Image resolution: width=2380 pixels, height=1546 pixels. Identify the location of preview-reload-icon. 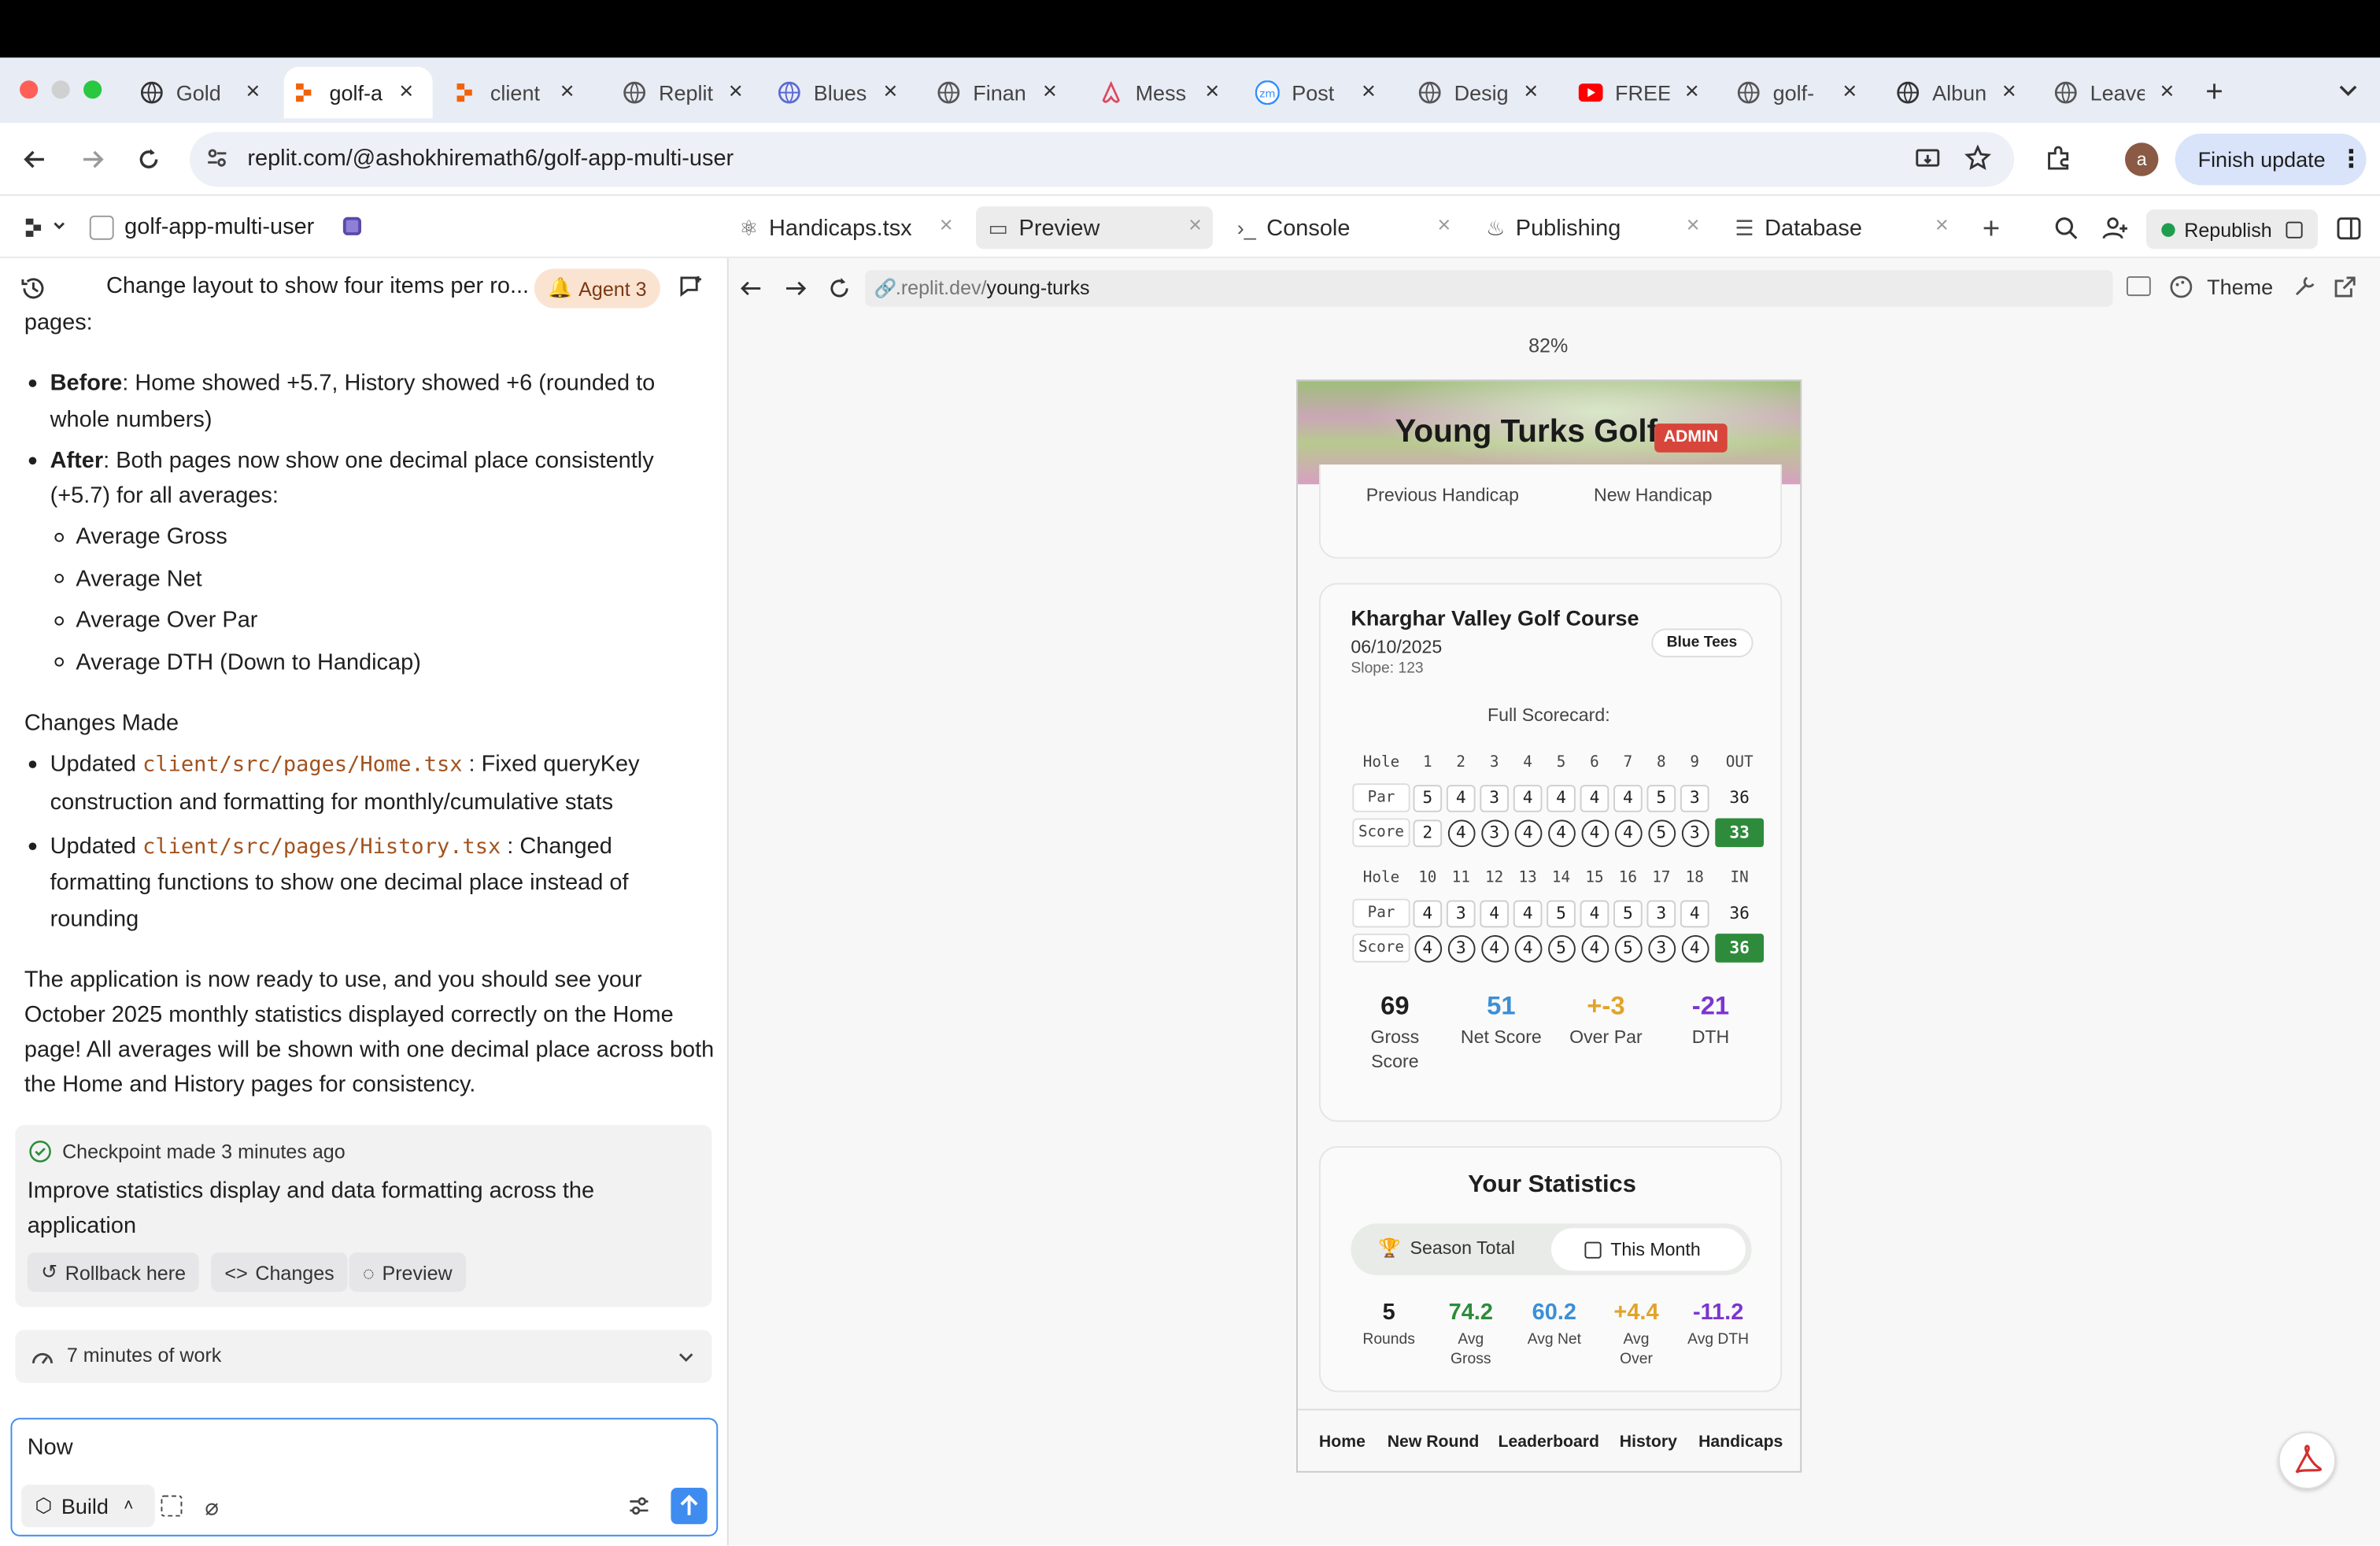
(839, 288).